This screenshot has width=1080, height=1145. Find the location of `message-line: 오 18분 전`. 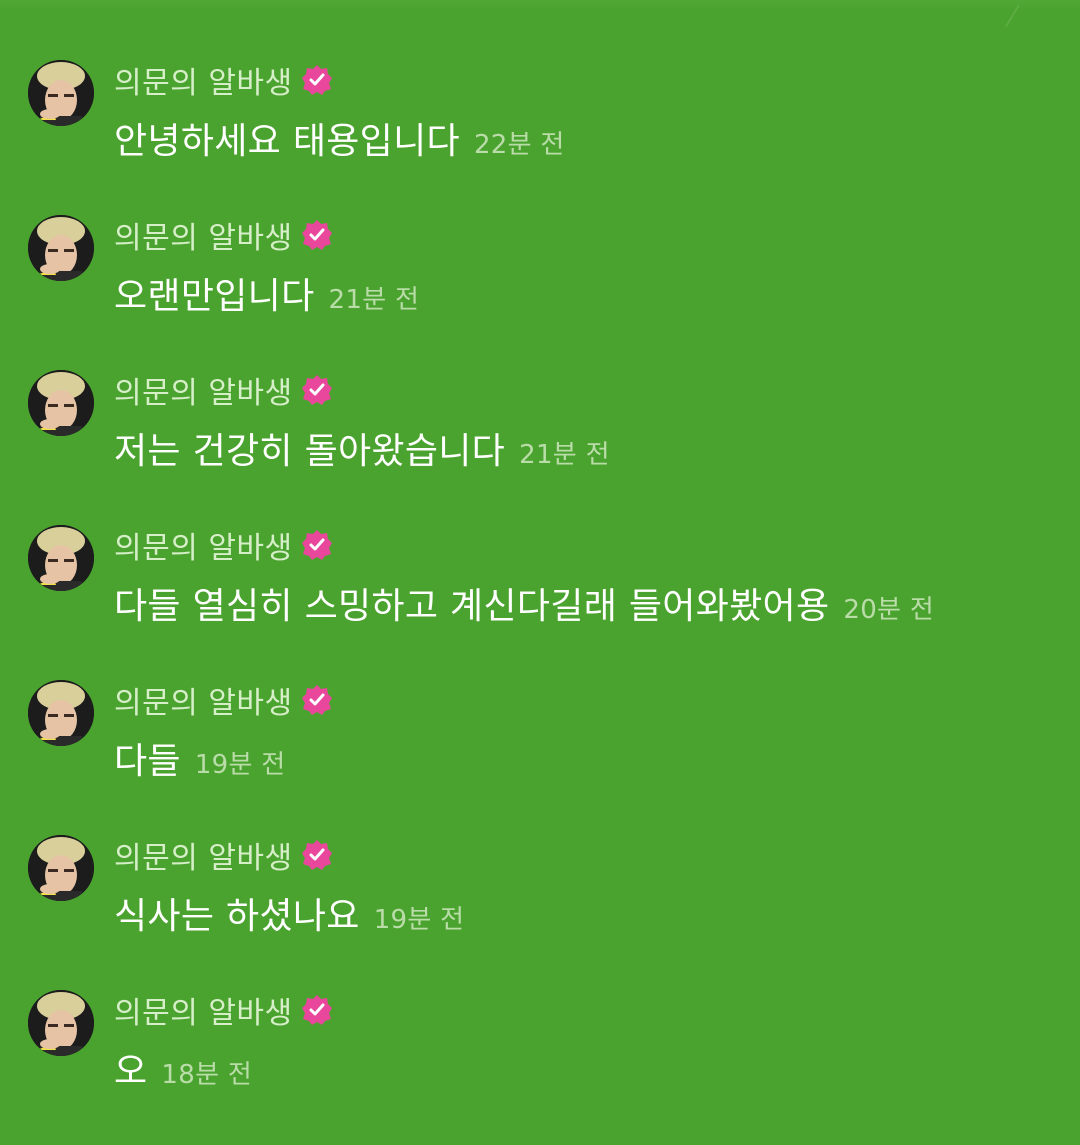

message-line: 오 18분 전 is located at coordinates (183, 1068).